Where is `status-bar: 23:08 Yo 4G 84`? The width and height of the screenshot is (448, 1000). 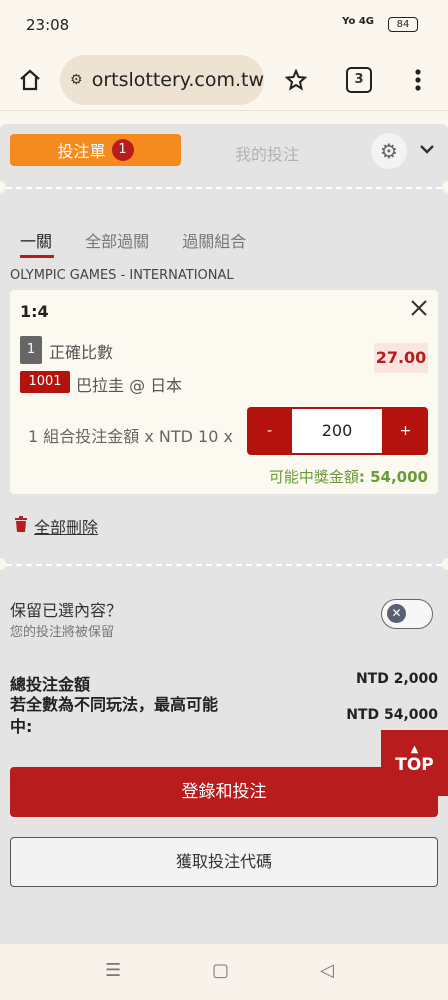
status-bar: 23:08 Yo 4G 84 is located at coordinates (224, 25).